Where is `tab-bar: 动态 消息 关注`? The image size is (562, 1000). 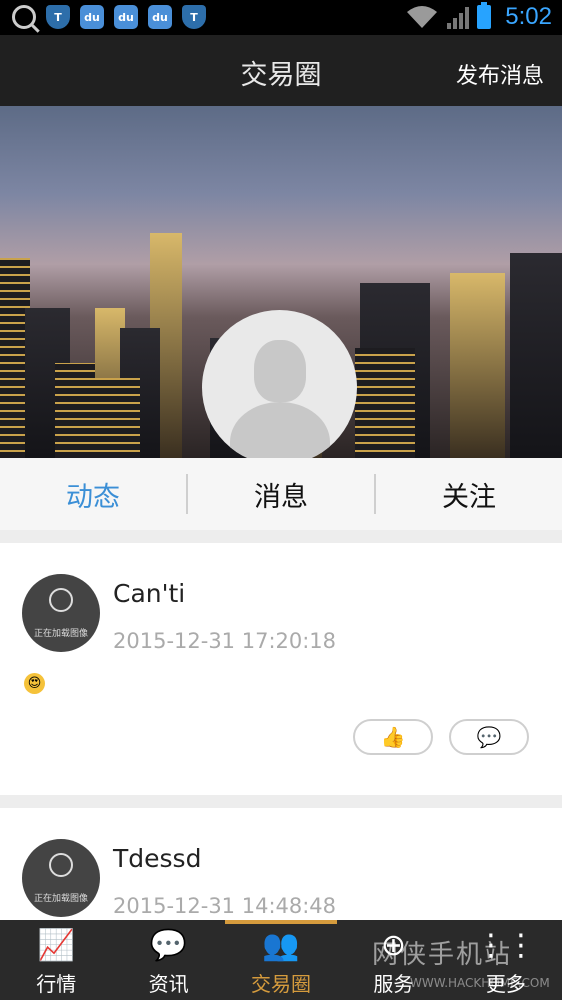 tab-bar: 动态 消息 关注 is located at coordinates (281, 494).